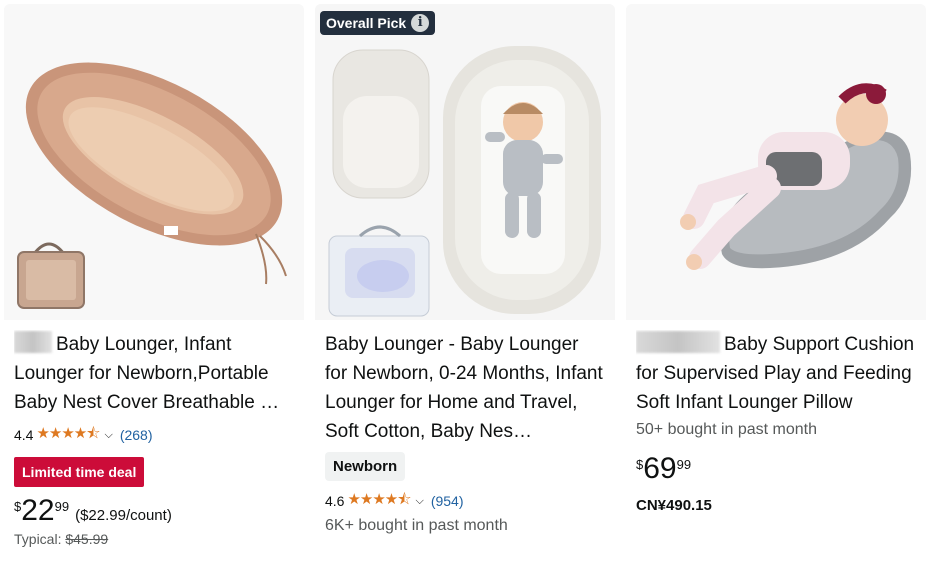 The image size is (936, 562). What do you see at coordinates (38, 510) in the screenshot?
I see `price-whole: 22` at bounding box center [38, 510].